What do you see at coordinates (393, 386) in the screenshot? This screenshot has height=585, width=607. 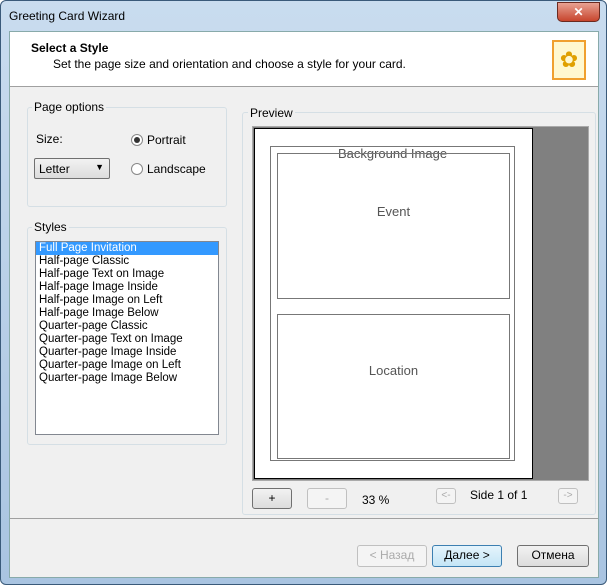 I see `location-box: Location` at bounding box center [393, 386].